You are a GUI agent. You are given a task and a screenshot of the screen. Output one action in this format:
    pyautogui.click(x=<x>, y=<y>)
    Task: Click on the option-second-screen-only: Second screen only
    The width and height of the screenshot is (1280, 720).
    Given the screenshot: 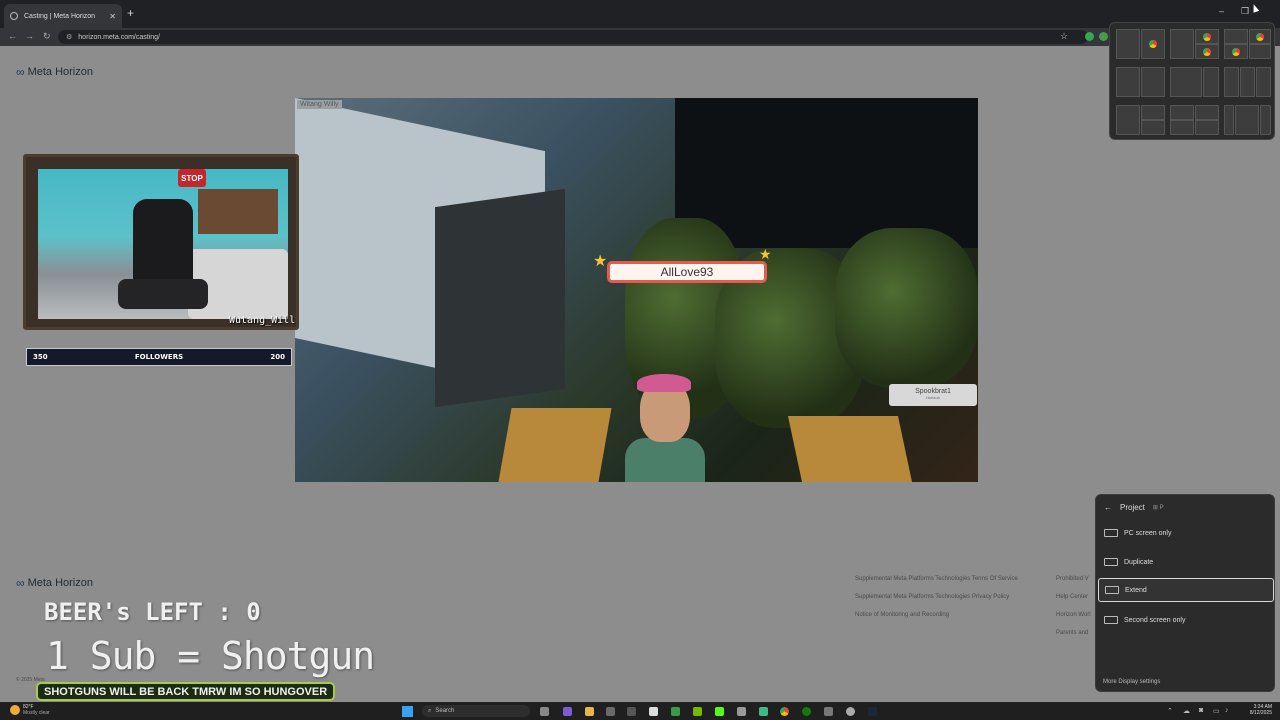 What is the action you would take?
    pyautogui.click(x=1186, y=620)
    